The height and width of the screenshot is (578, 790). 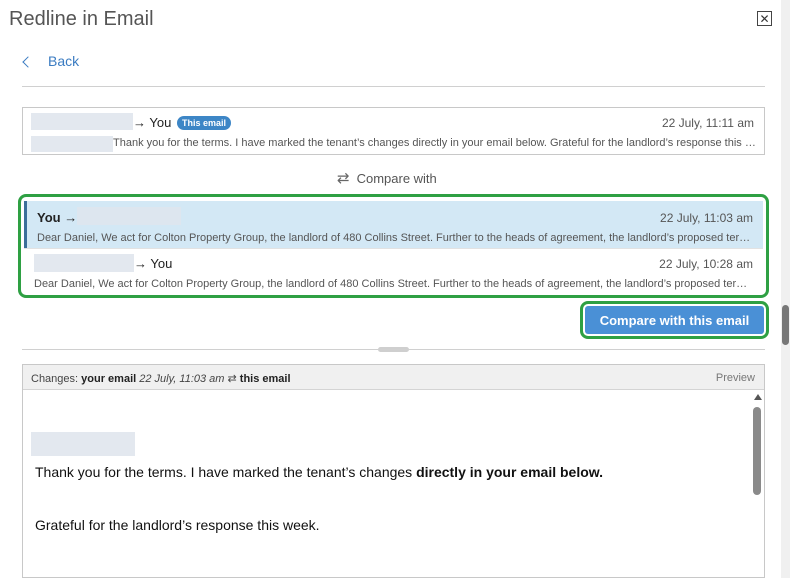 I want to click on back-button: Back, so click(x=51, y=61).